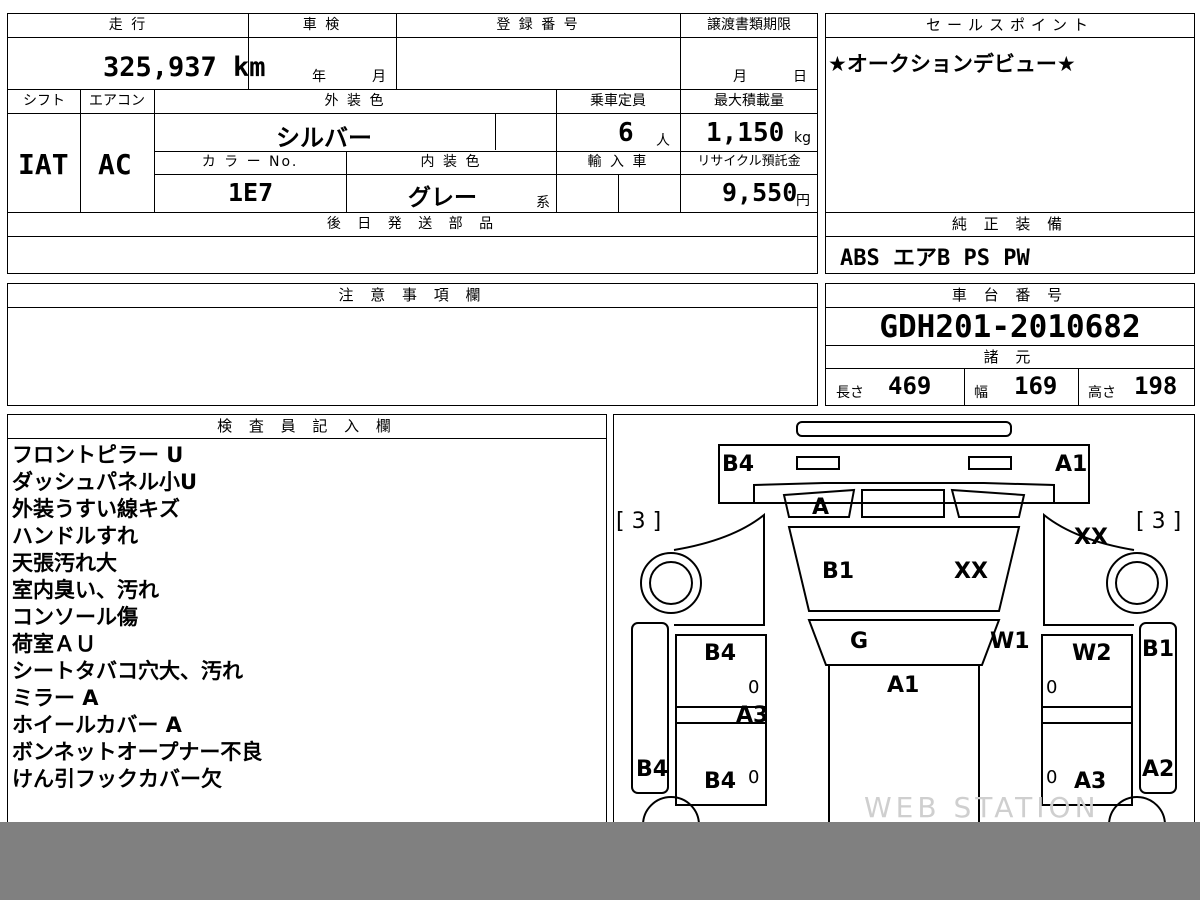  I want to click on max-load-value: 1,150, so click(745, 133).